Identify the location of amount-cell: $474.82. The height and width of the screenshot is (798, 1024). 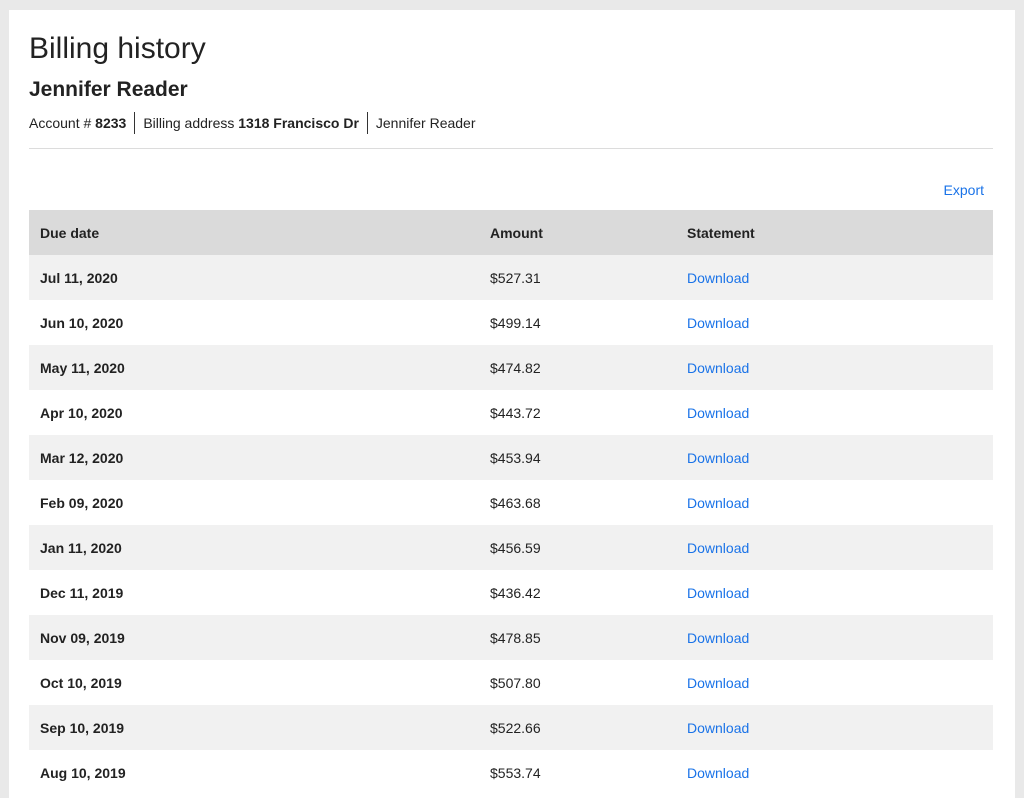
(515, 367).